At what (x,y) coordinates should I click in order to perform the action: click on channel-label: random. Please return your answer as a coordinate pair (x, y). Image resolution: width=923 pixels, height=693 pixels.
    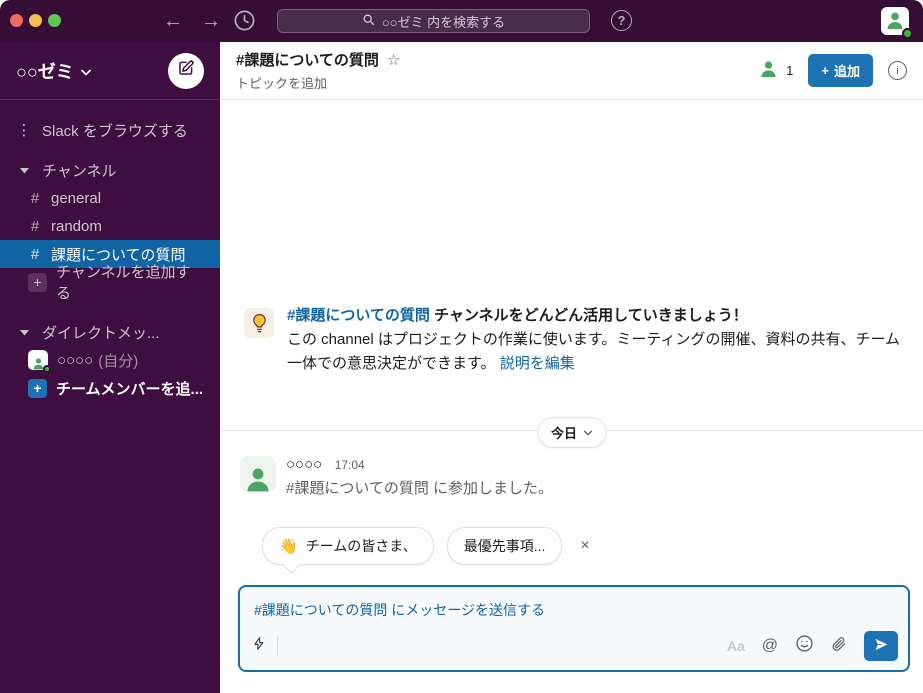
    Looking at the image, I should click on (76, 226).